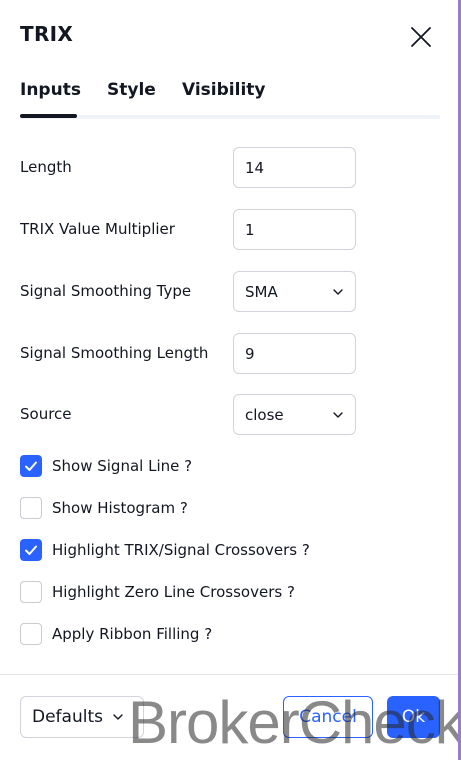  What do you see at coordinates (31, 508) in the screenshot?
I see `show-histogram-checkbox` at bounding box center [31, 508].